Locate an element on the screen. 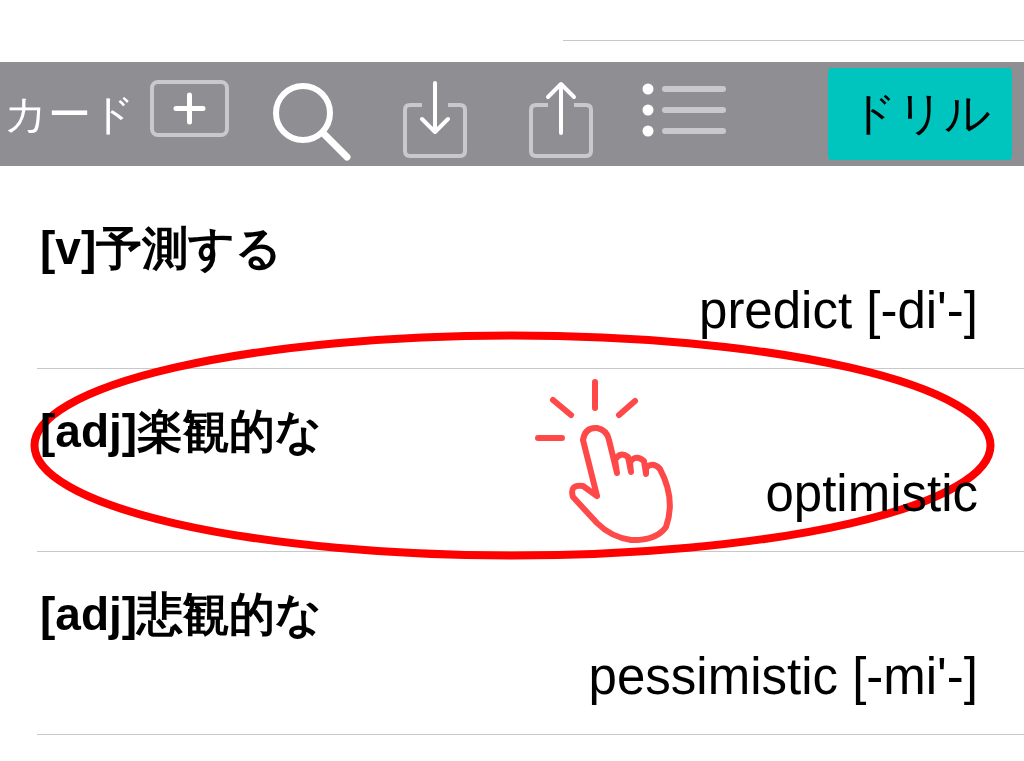 The image size is (1024, 761). toolbar-label: カード is located at coordinates (69, 114).